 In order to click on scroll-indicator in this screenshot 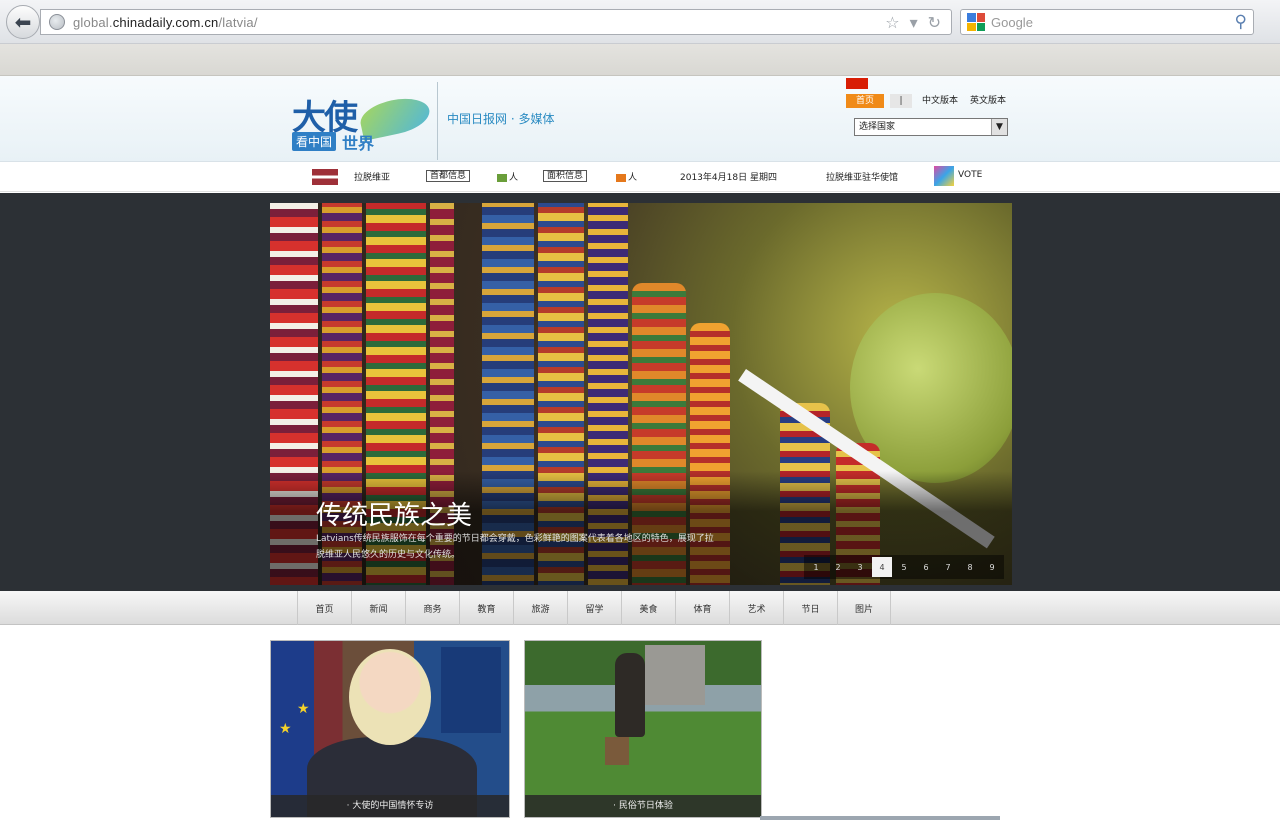, I will do `click(880, 818)`.